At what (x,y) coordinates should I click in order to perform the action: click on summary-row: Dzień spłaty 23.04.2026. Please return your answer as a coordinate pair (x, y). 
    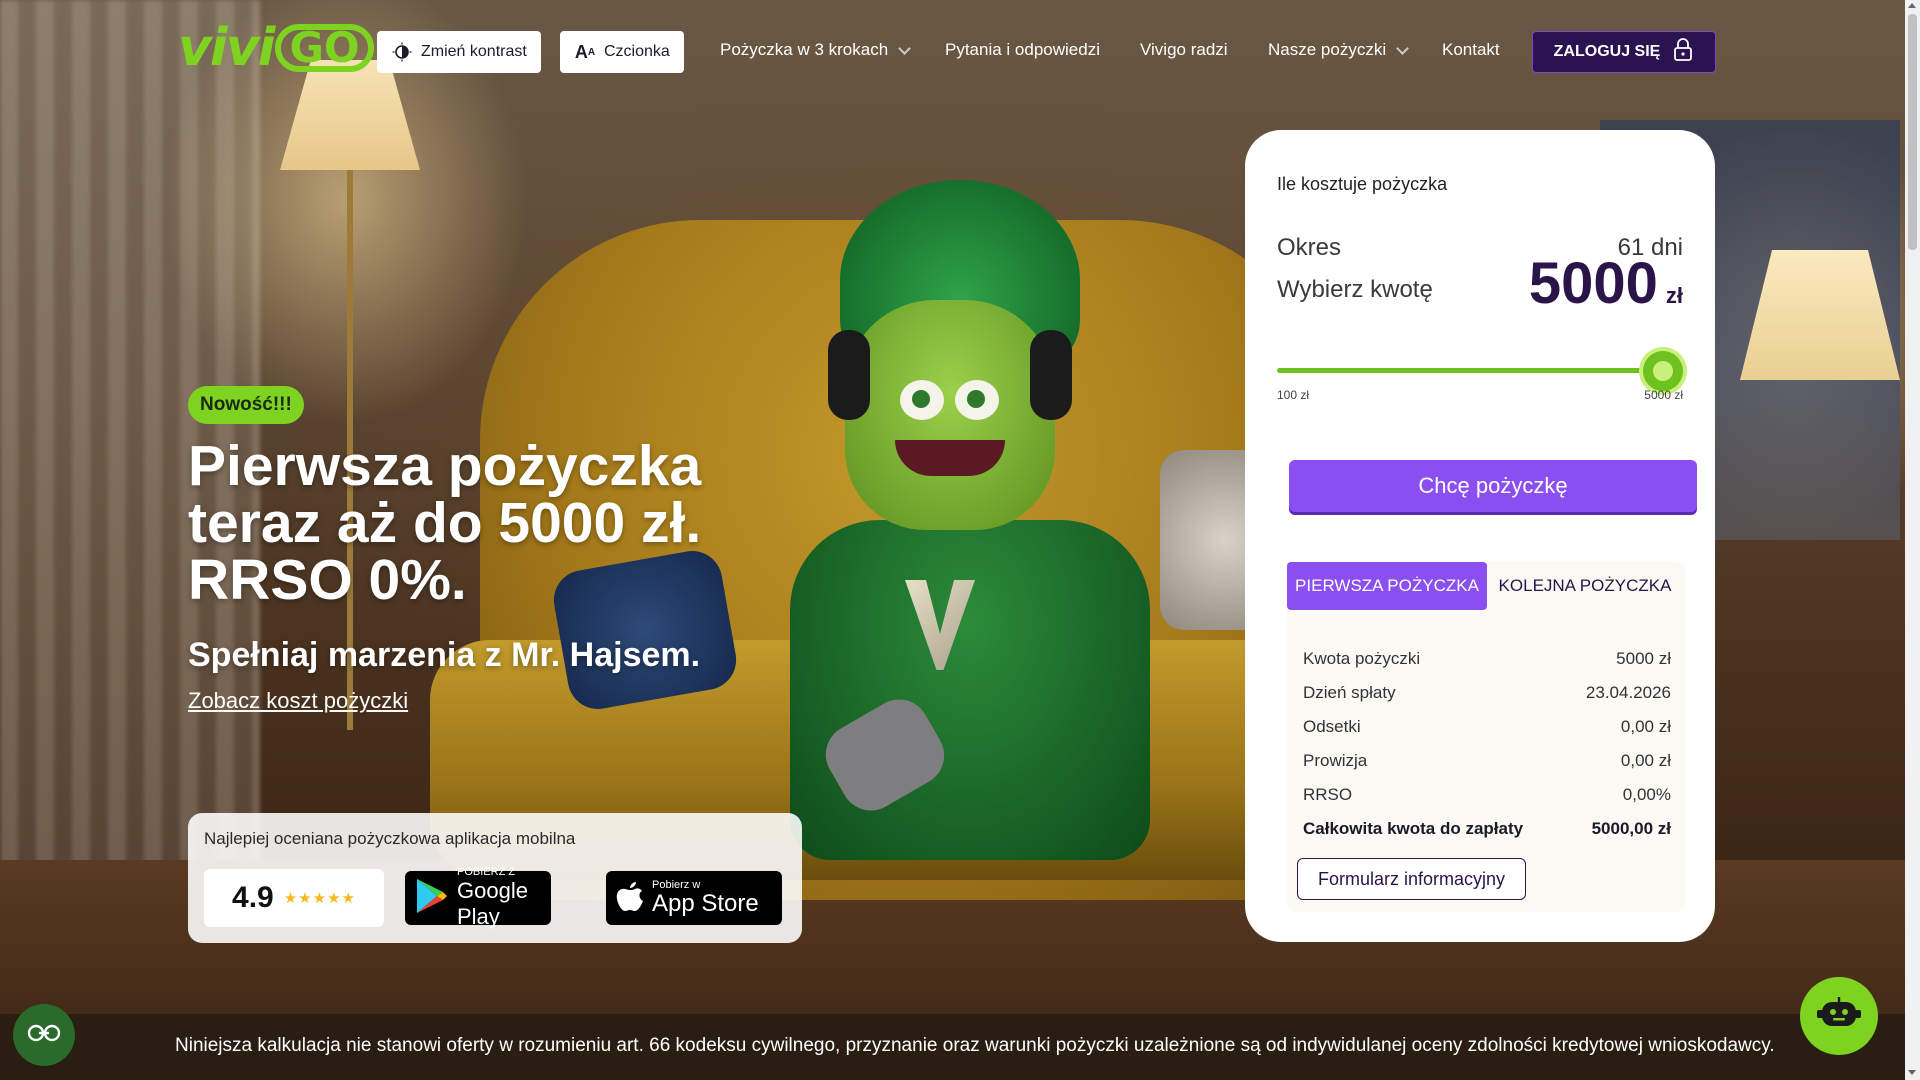
    Looking at the image, I should click on (1487, 693).